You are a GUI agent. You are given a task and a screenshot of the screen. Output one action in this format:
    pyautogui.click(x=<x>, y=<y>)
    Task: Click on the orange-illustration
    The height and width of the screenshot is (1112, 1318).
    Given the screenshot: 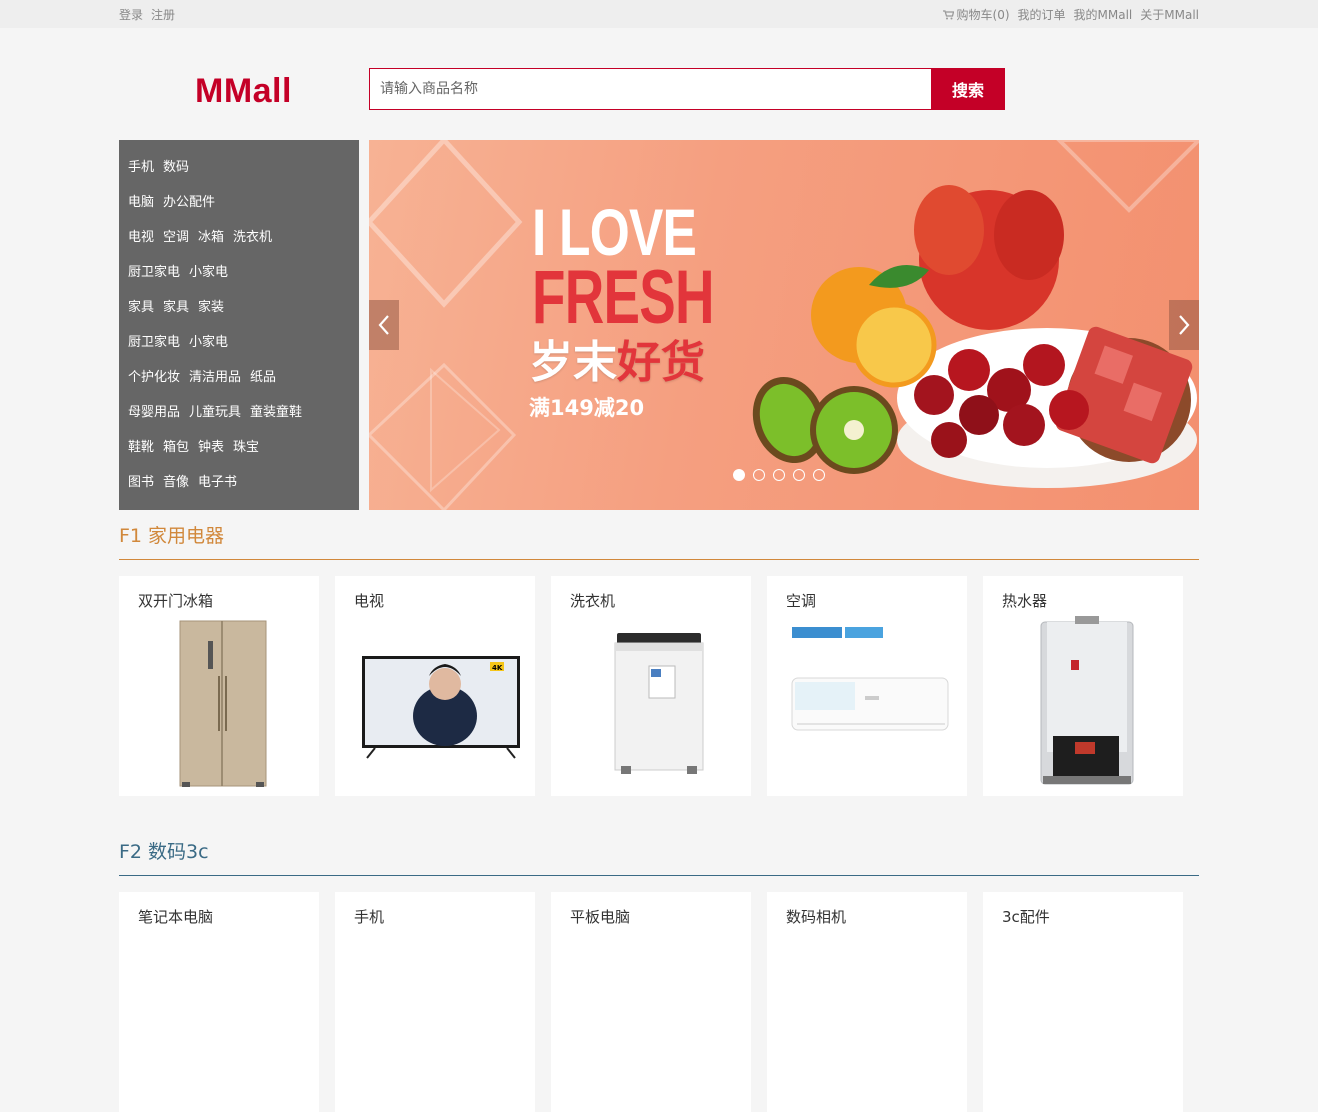 What is the action you would take?
    pyautogui.click(x=874, y=326)
    